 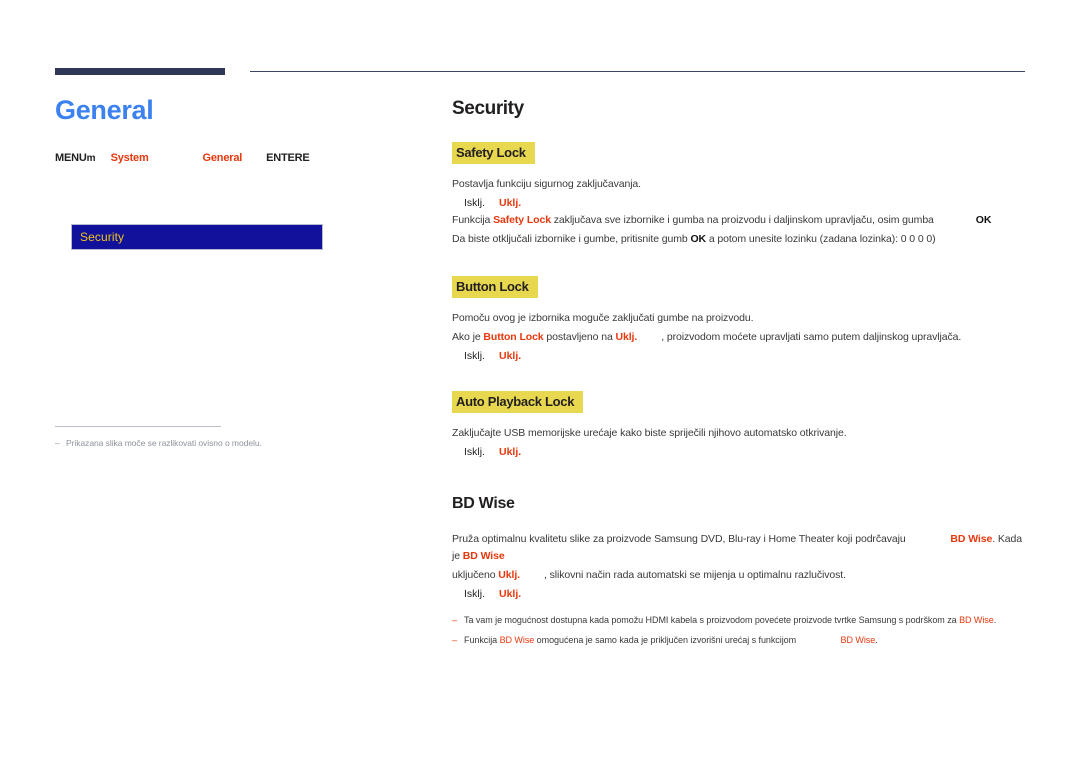 I want to click on subsection-safety-lock: Safety Lock, so click(x=493, y=153).